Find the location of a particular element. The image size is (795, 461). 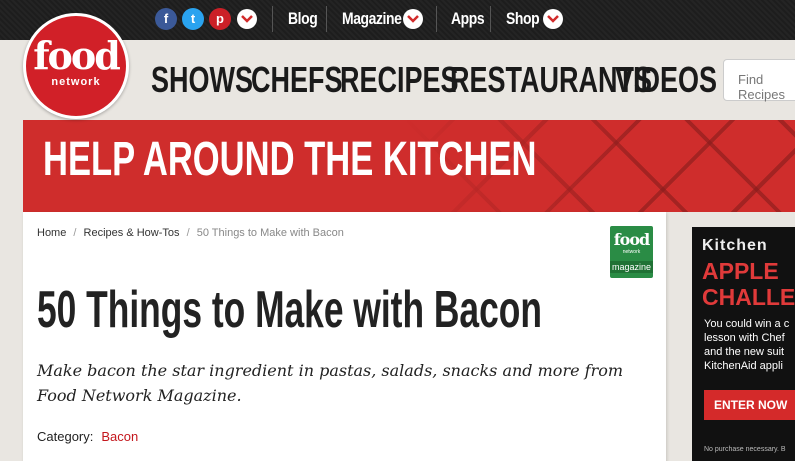

breadcrumb-current: 50 Things to Make with Bacon is located at coordinates (270, 233).